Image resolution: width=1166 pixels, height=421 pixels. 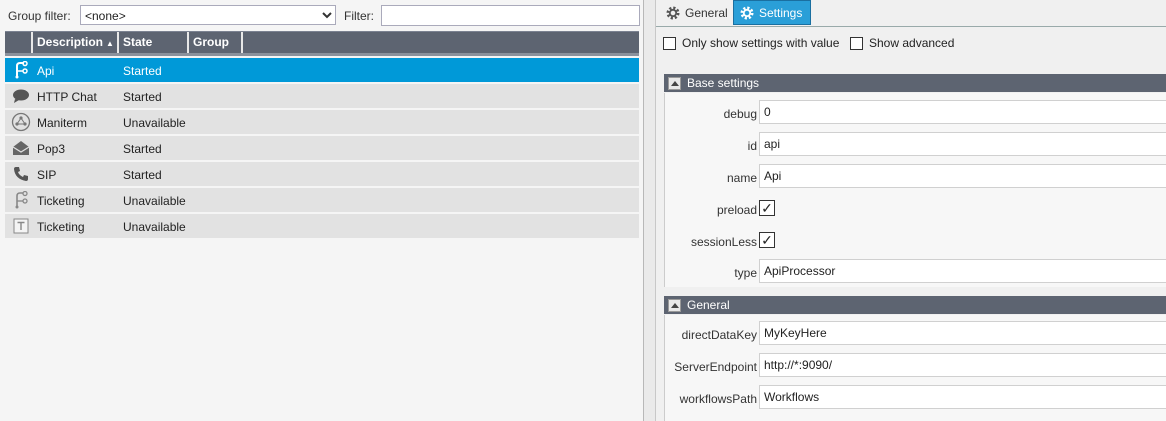 I want to click on property-label: directDataKey, so click(x=719, y=335).